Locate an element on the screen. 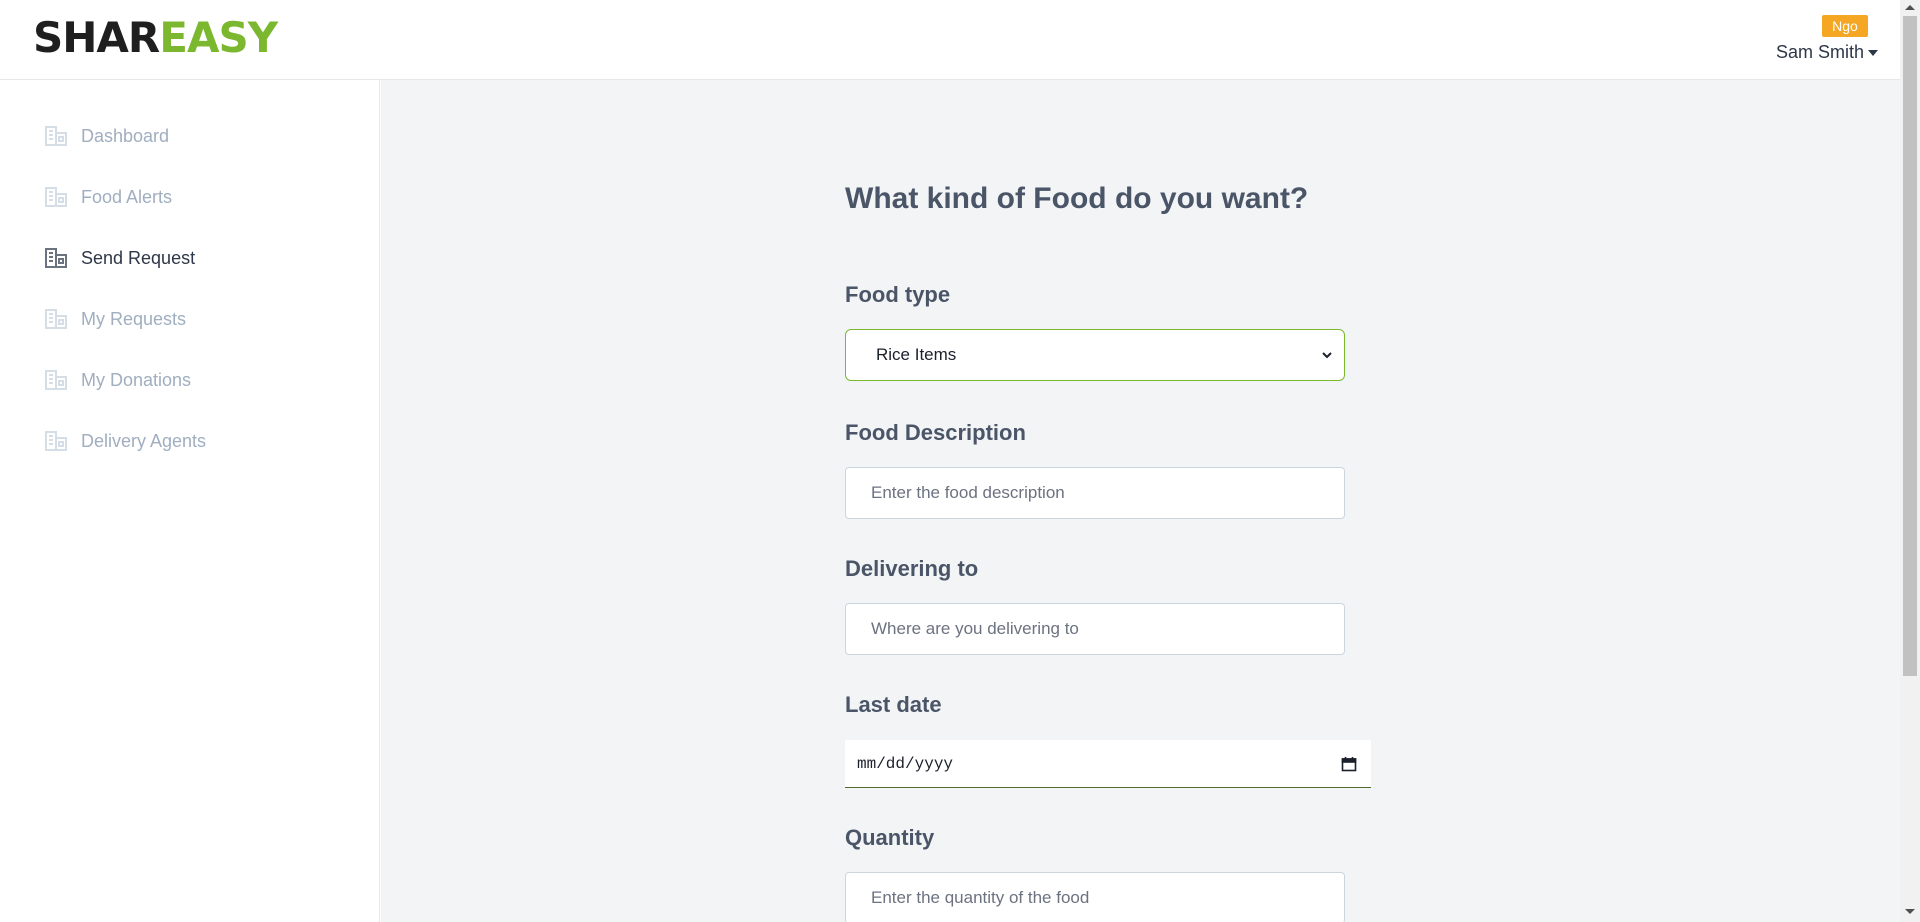  sidebar-item-delivery-agents: Delivery Agents is located at coordinates (125, 441).